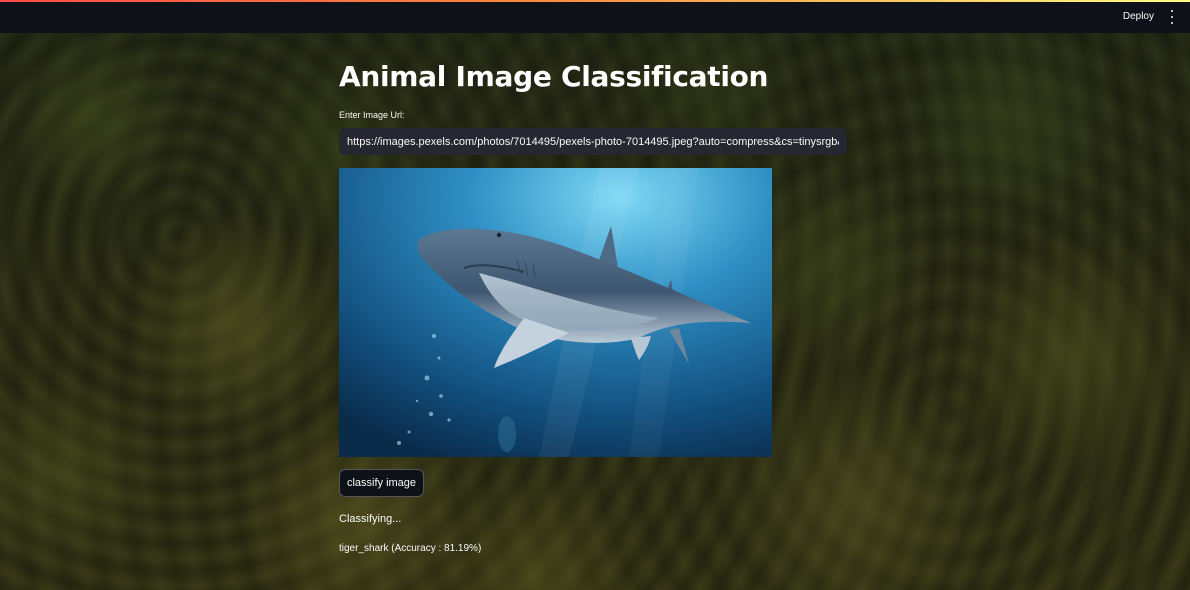 The height and width of the screenshot is (590, 1190). Describe the element at coordinates (595, 17) in the screenshot. I see `app-header: Deploy` at that location.